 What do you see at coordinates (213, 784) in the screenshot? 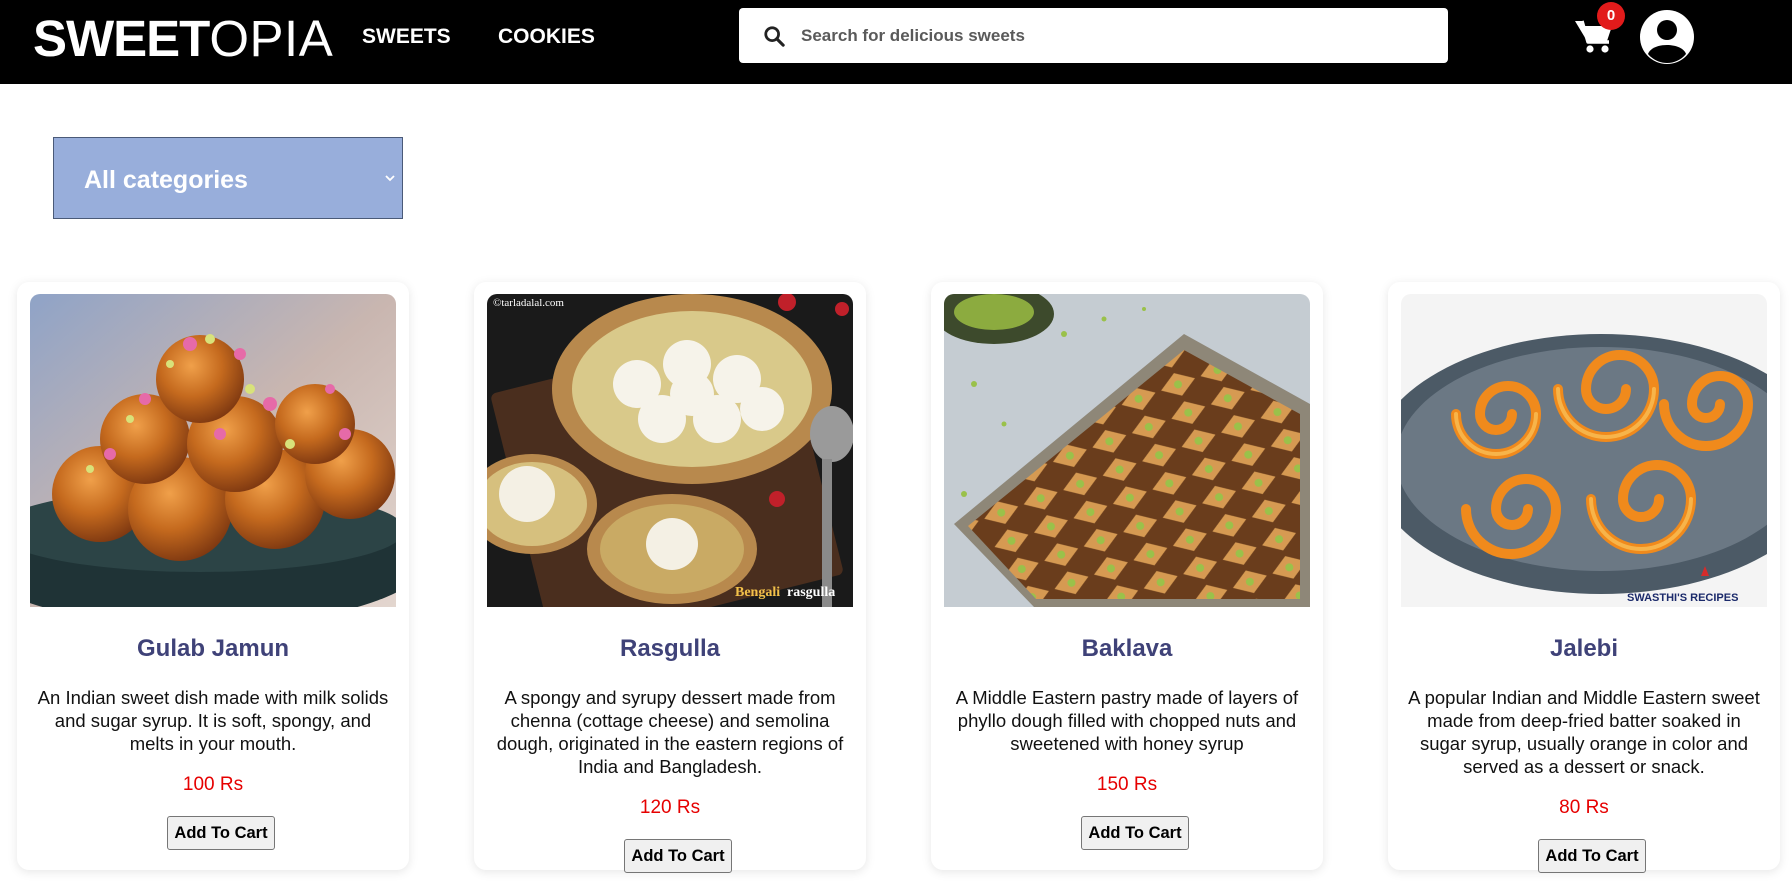
I see `product-price: 100 Rs` at bounding box center [213, 784].